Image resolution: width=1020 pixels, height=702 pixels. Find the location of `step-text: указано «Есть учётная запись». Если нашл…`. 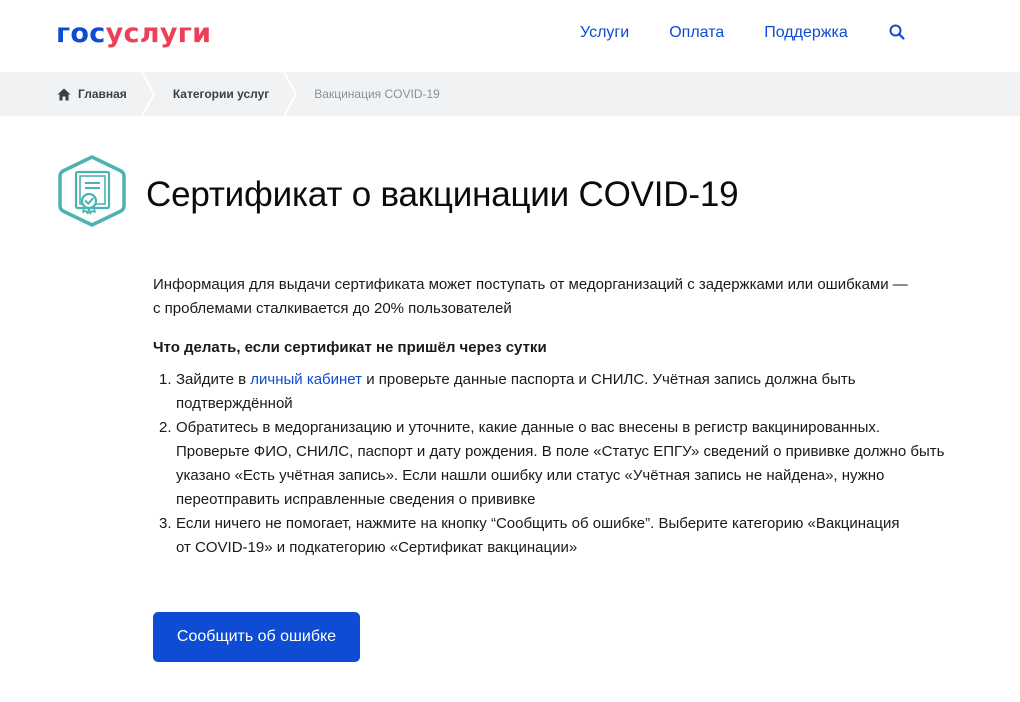

step-text: указано «Есть учётная запись». Если нашл… is located at coordinates (530, 475).